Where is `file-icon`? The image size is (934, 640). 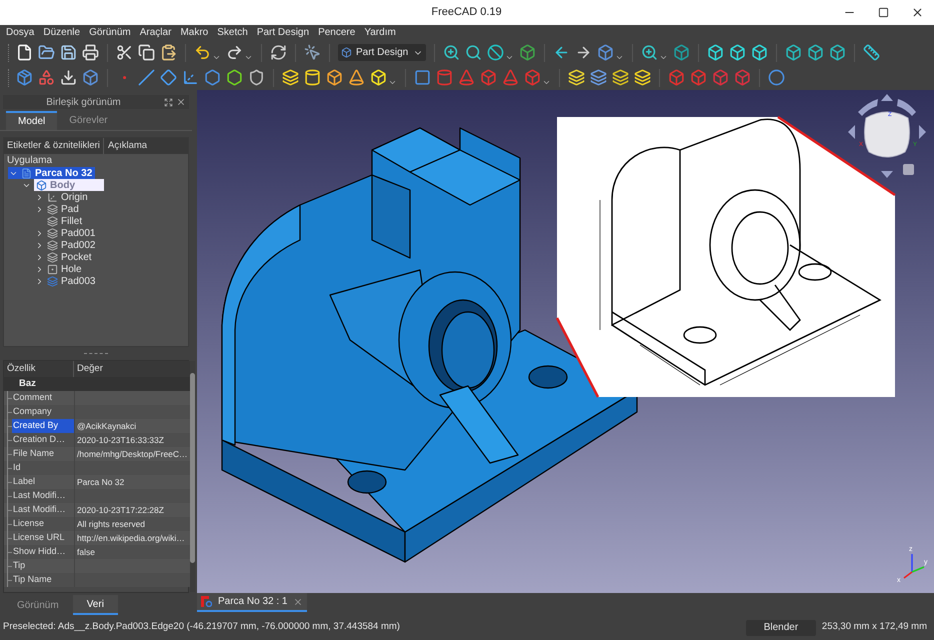 file-icon is located at coordinates (24, 52).